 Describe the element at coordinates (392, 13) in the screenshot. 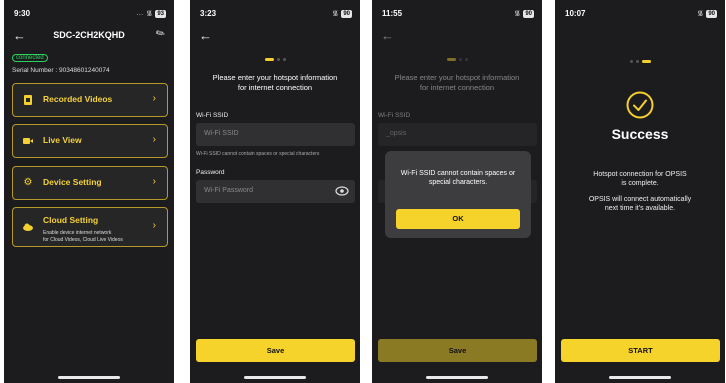

I see `status-time: 11:55` at that location.